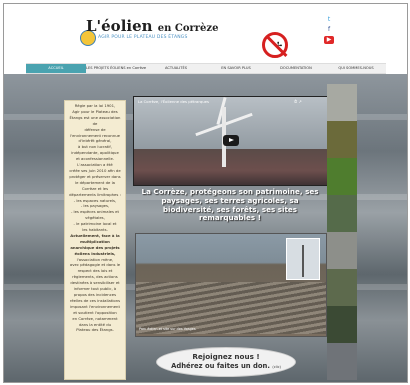  Describe the element at coordinates (220, 366) in the screenshot. I see `cta-line2-text: Adhérez ou faites un don.` at that location.